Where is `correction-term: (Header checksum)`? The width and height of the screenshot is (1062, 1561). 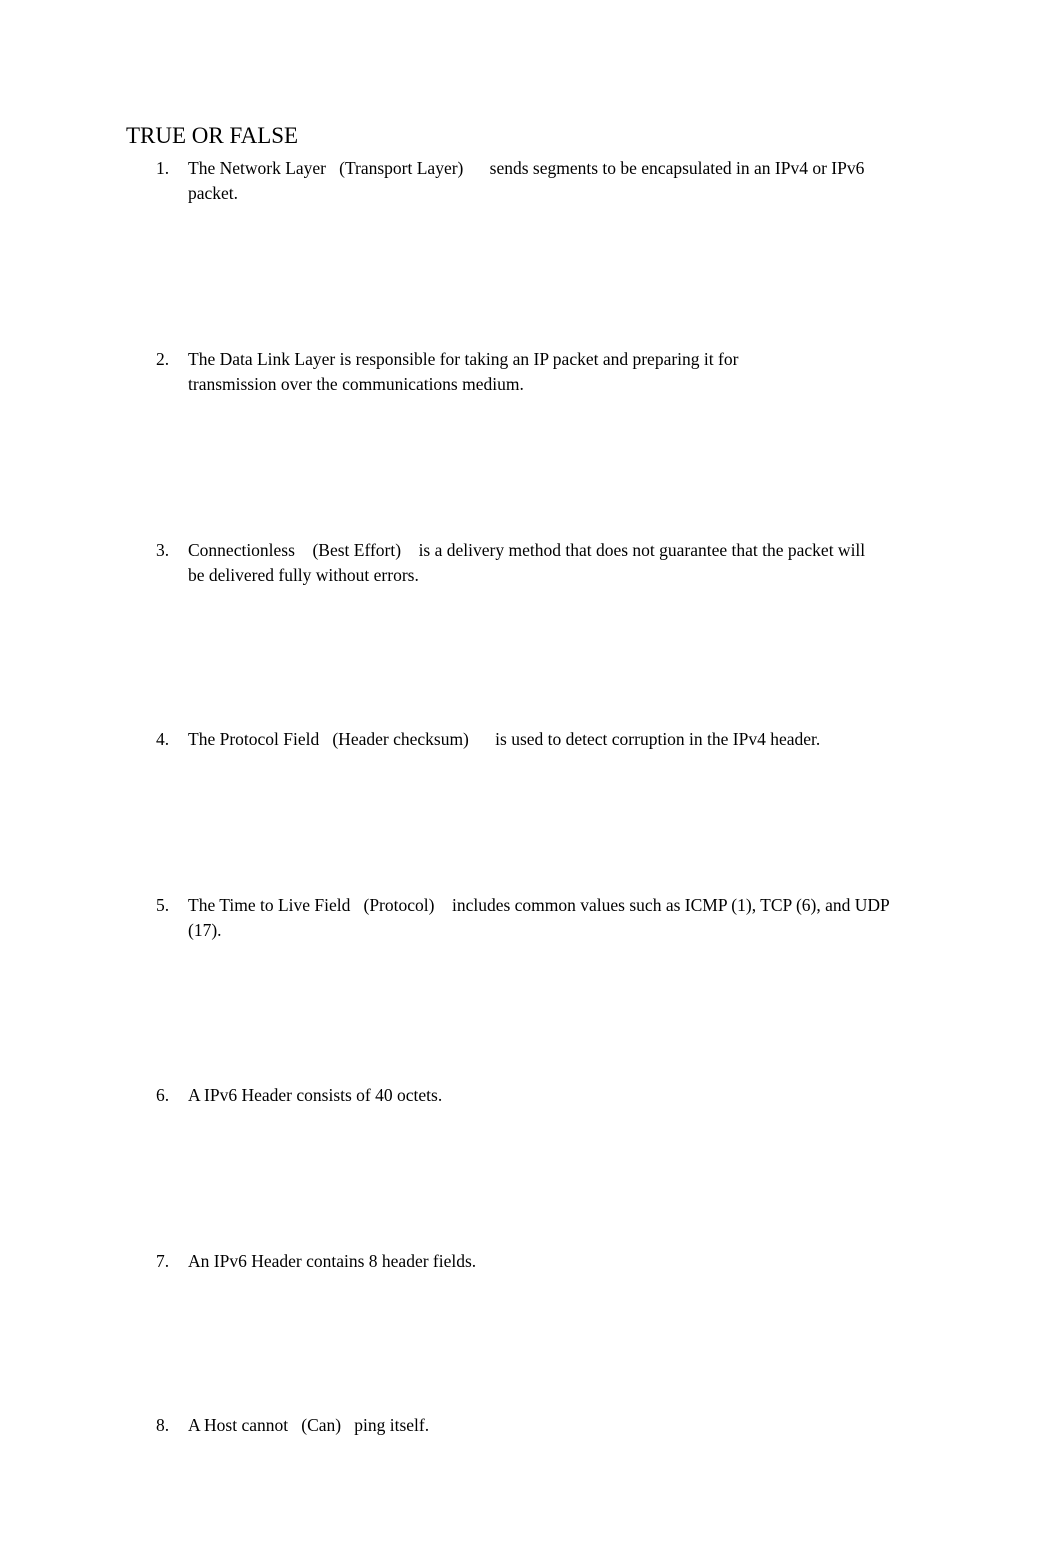 correction-term: (Header checksum) is located at coordinates (400, 739).